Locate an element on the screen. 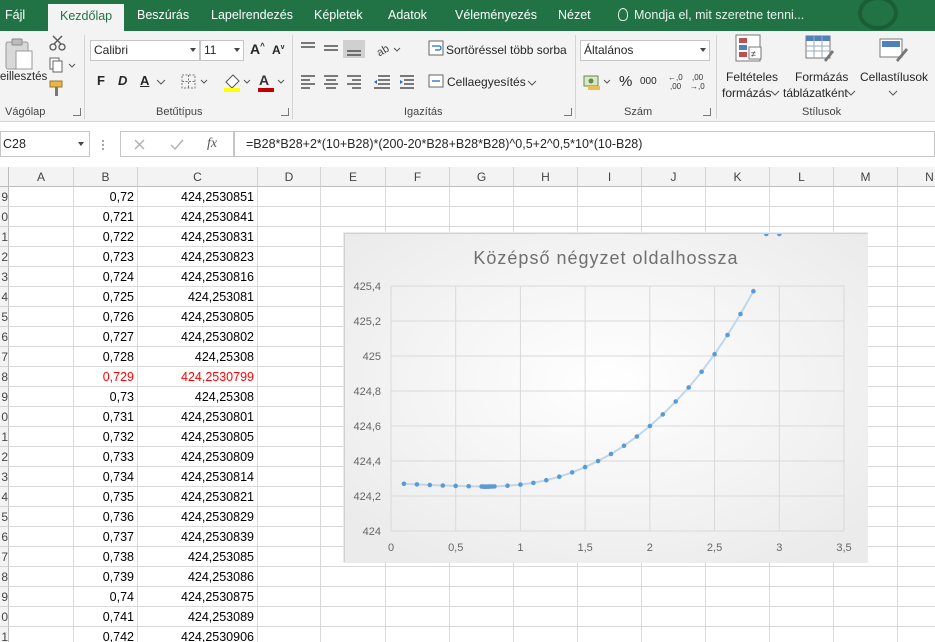 This screenshot has width=935, height=642. format-as-table-label-2: táblázatként is located at coordinates (815, 93).